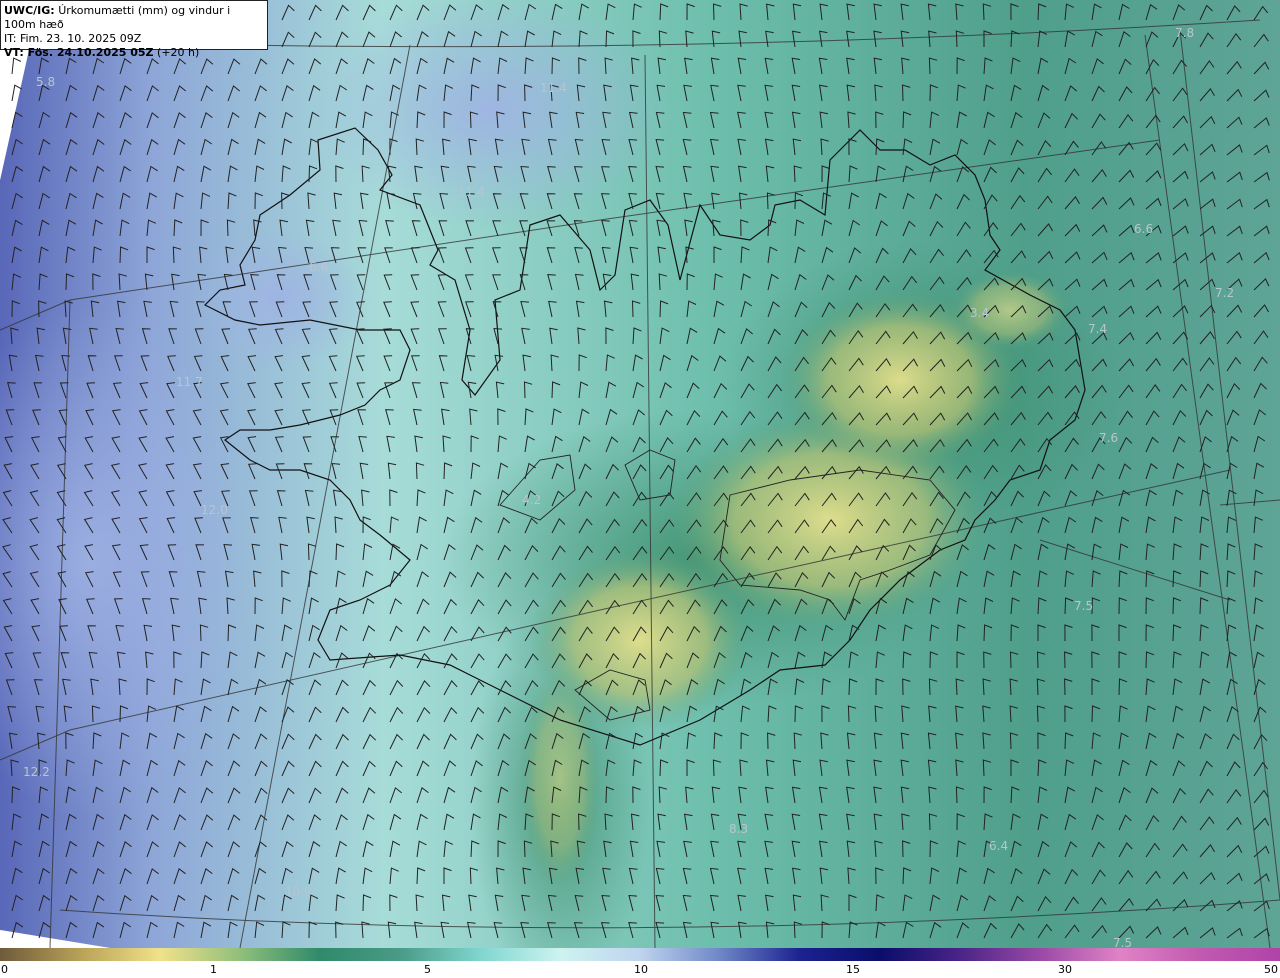 This screenshot has width=1280, height=978. Describe the element at coordinates (214, 510) in the screenshot. I see `map-value: 12.0` at that location.